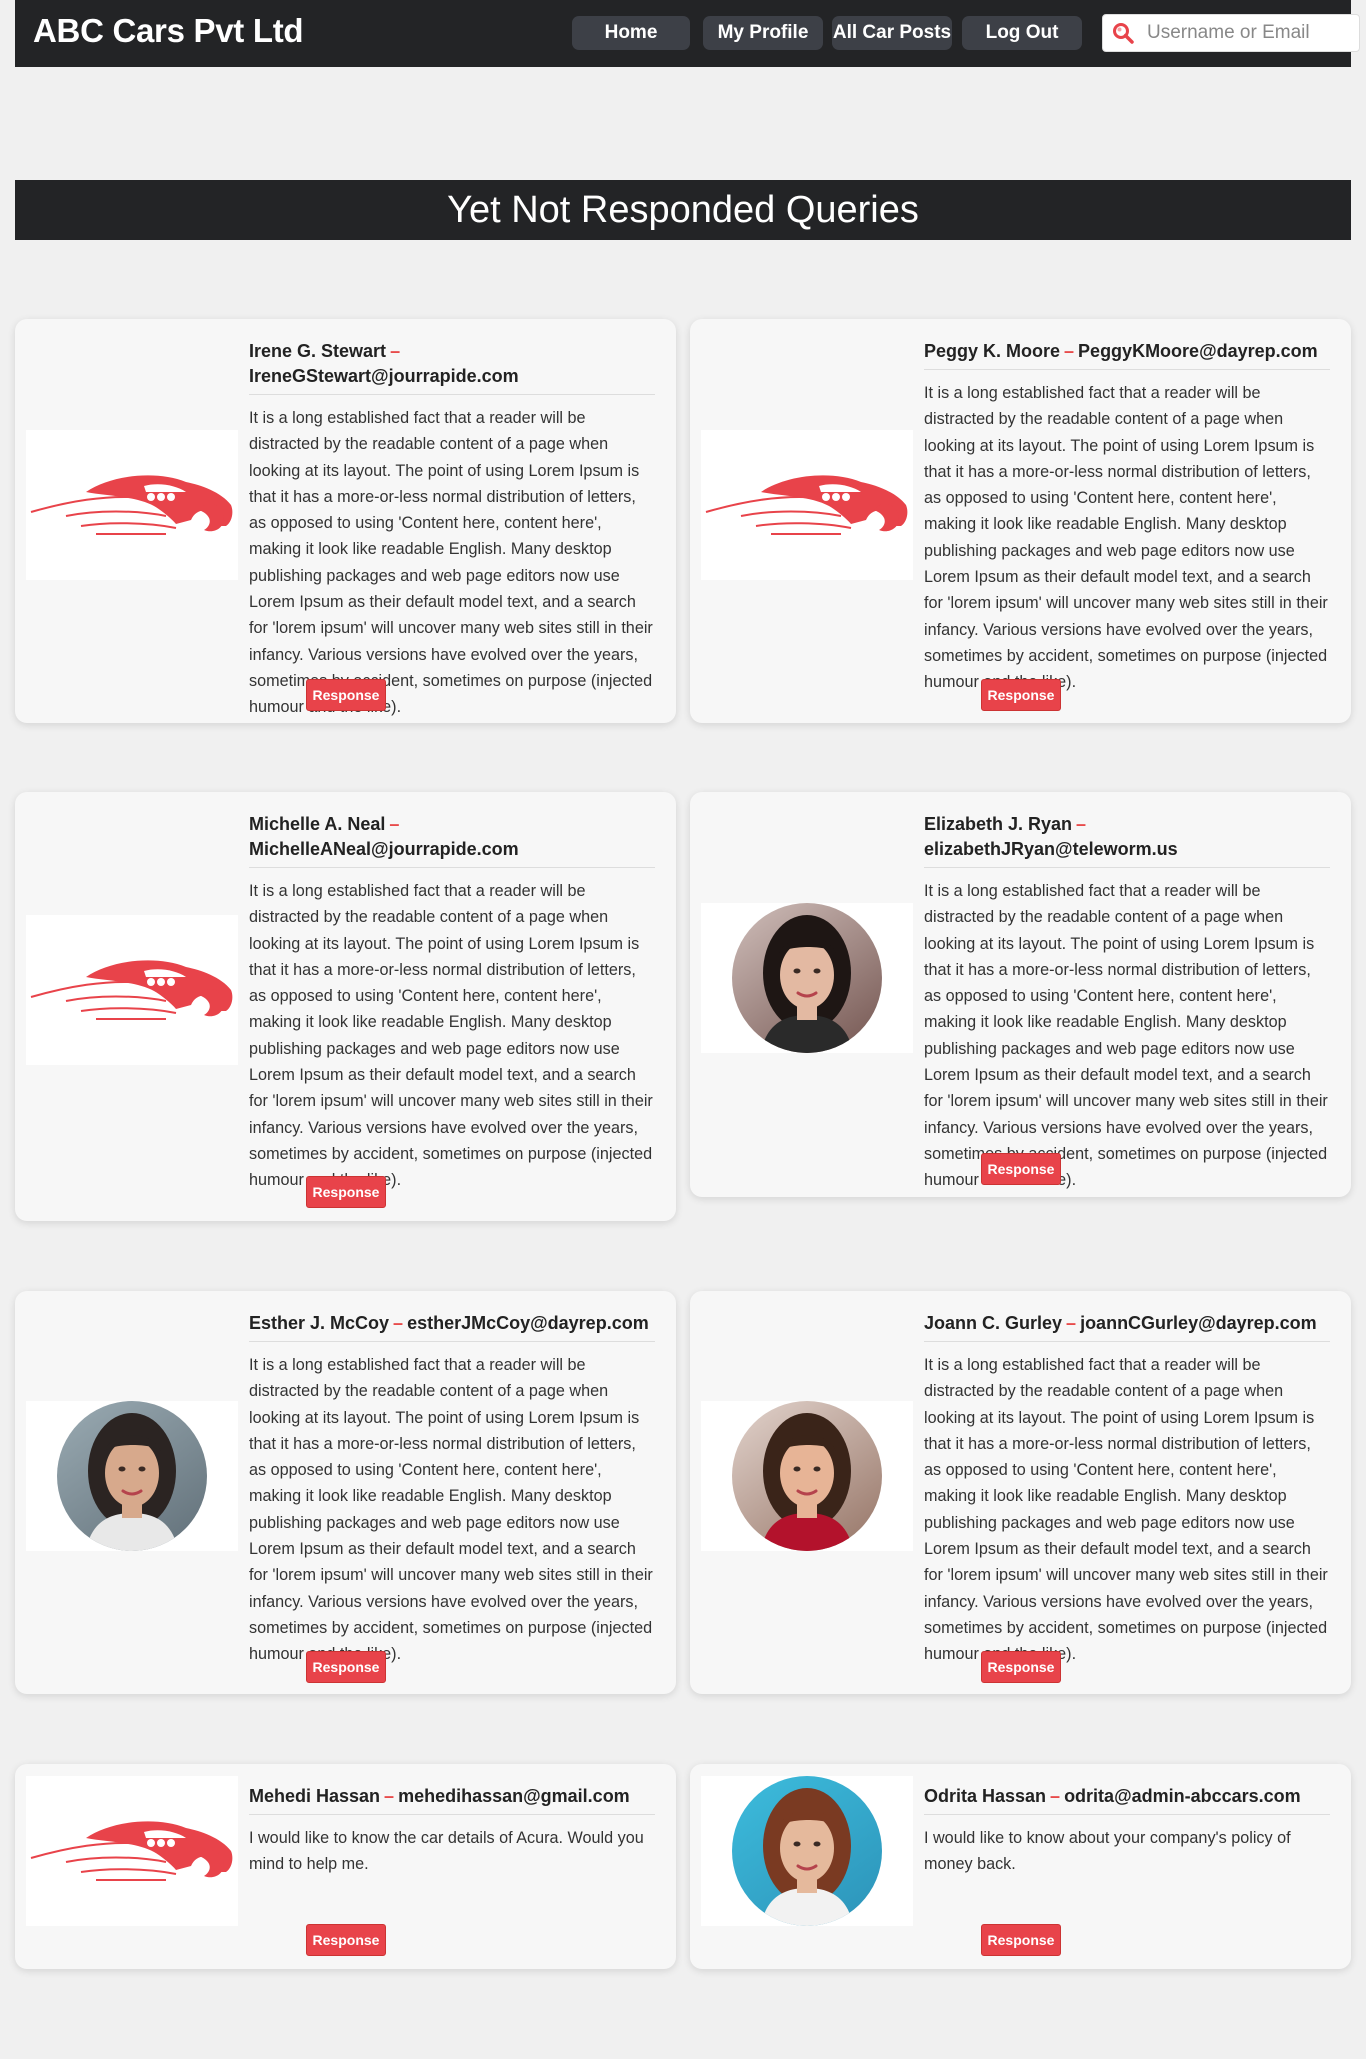 The height and width of the screenshot is (2059, 1366). Describe the element at coordinates (992, 351) in the screenshot. I see `query-sender-name: Peggy K. Moore` at that location.